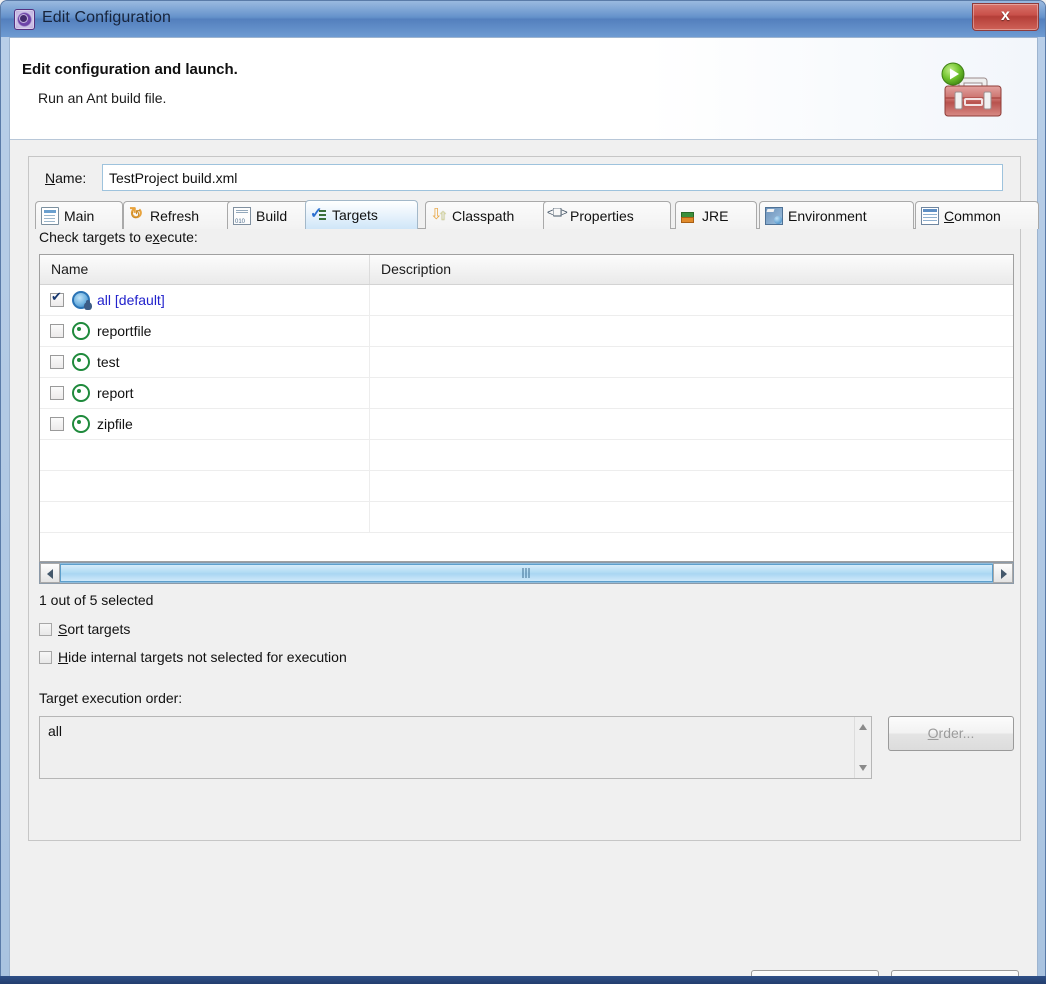 The image size is (1046, 984). Describe the element at coordinates (827, 215) in the screenshot. I see `tab-environment-label: Environment` at that location.